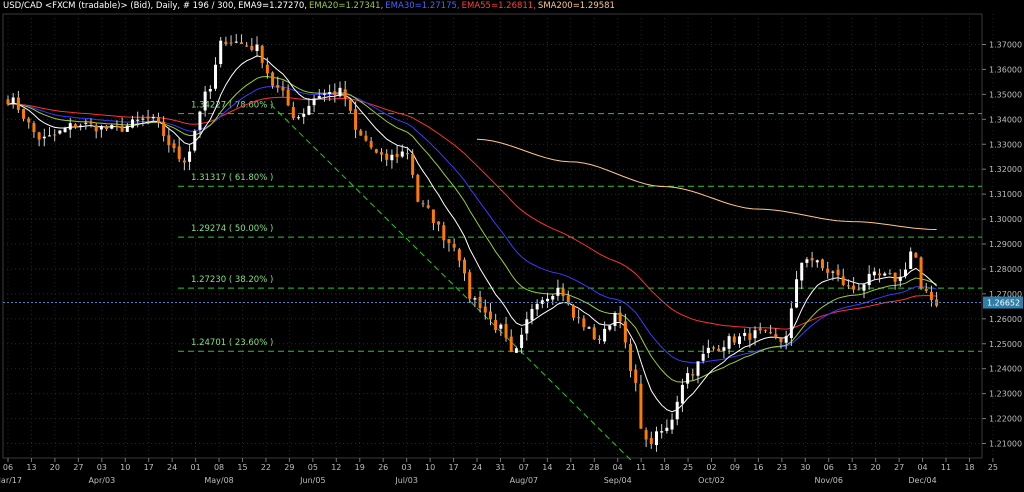 This screenshot has width=1024, height=492. What do you see at coordinates (242, 467) in the screenshot?
I see `x-tick-label: 15` at bounding box center [242, 467].